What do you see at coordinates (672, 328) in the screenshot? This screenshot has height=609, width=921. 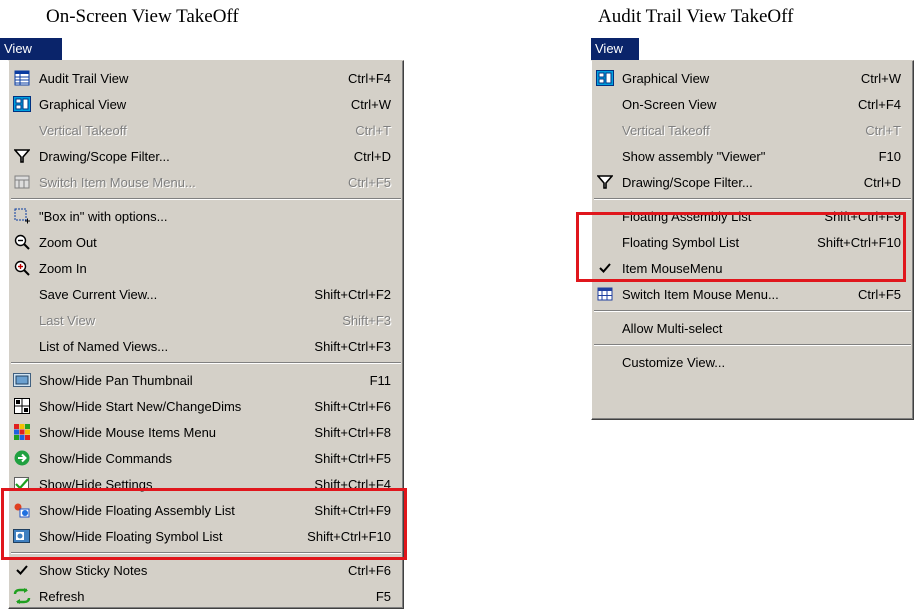 I see `menu-item-label: Allow Multi-select` at bounding box center [672, 328].